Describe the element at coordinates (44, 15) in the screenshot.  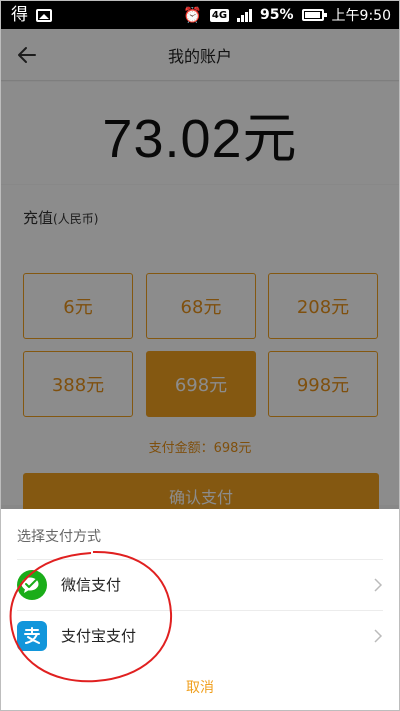
I see `gallery-notification-icon` at that location.